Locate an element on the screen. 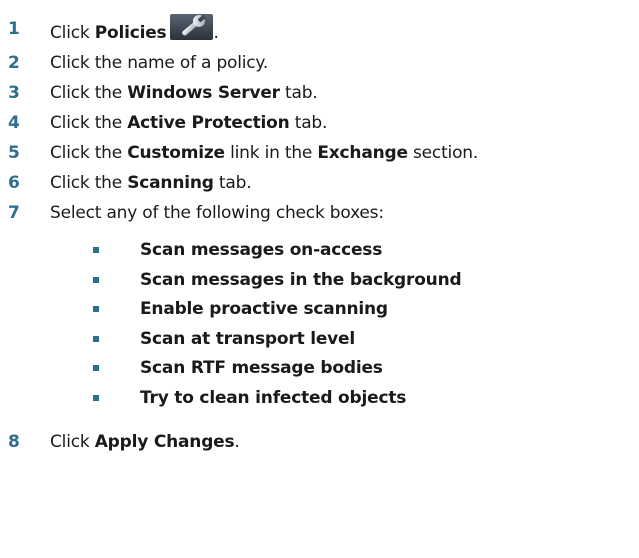 This screenshot has height=558, width=639. step-number: 1 is located at coordinates (14, 29).